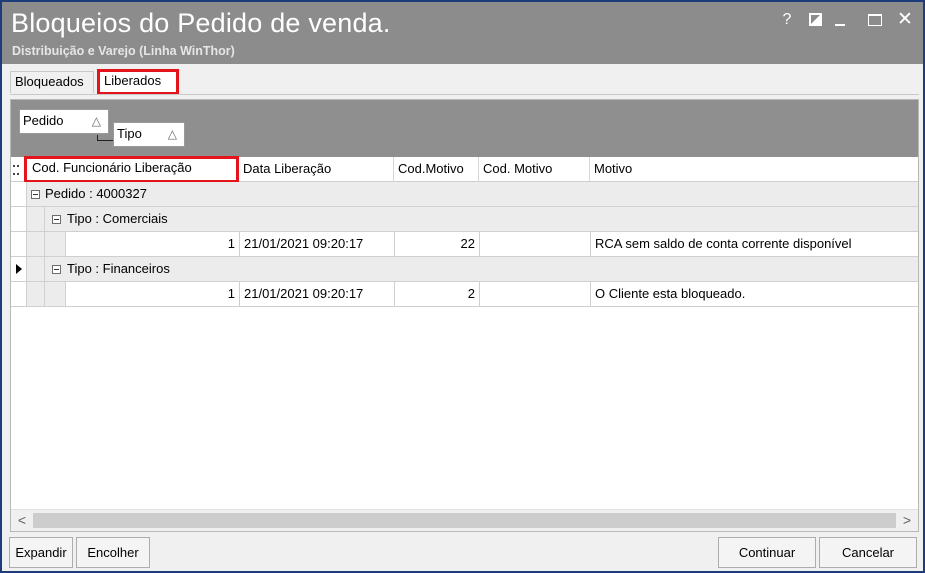 Image resolution: width=925 pixels, height=573 pixels. Describe the element at coordinates (43, 120) in the screenshot. I see `group-by-pedido-label: Pedido` at that location.